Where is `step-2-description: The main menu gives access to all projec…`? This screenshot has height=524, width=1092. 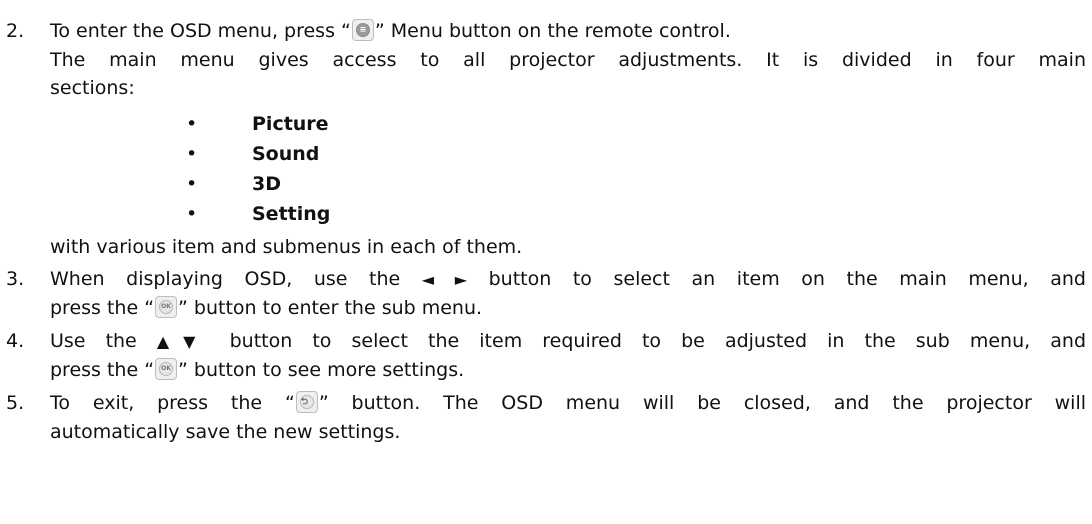 step-2-description: The main menu gives access to all projec… is located at coordinates (568, 60).